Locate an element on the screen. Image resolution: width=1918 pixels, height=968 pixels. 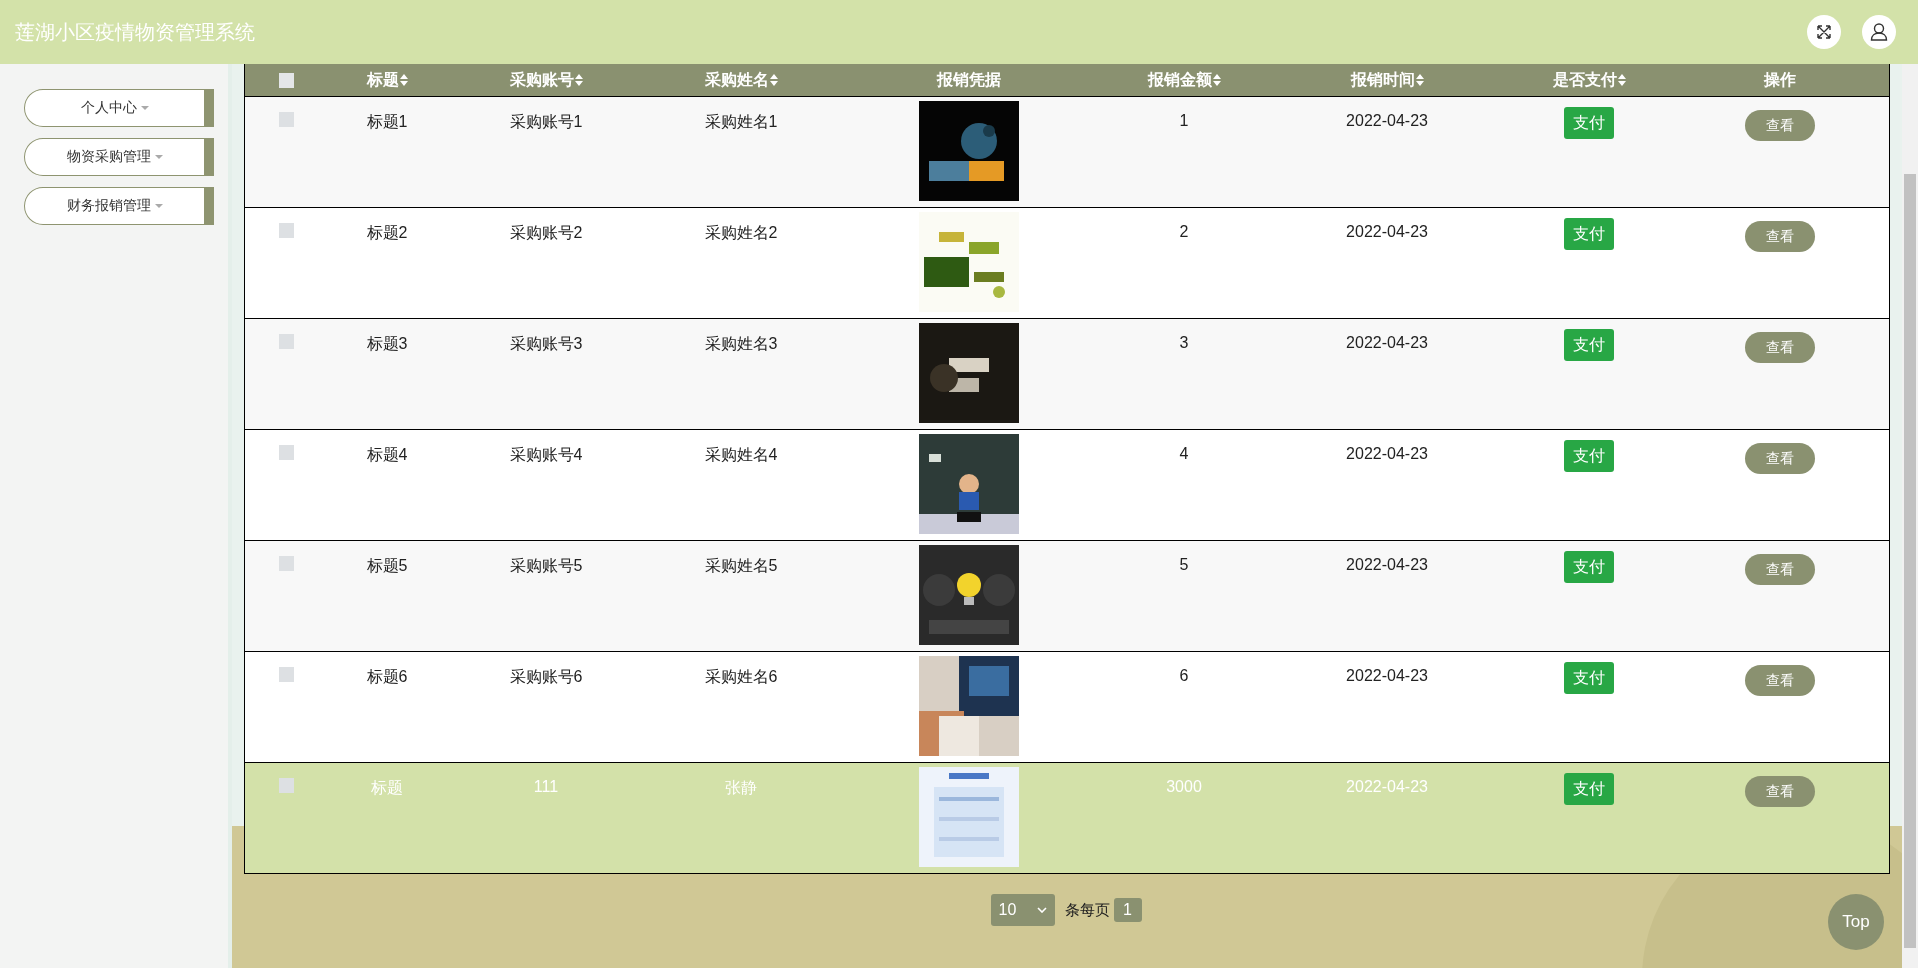
sidebar-menu-button: 个人中心 is located at coordinates (119, 108).